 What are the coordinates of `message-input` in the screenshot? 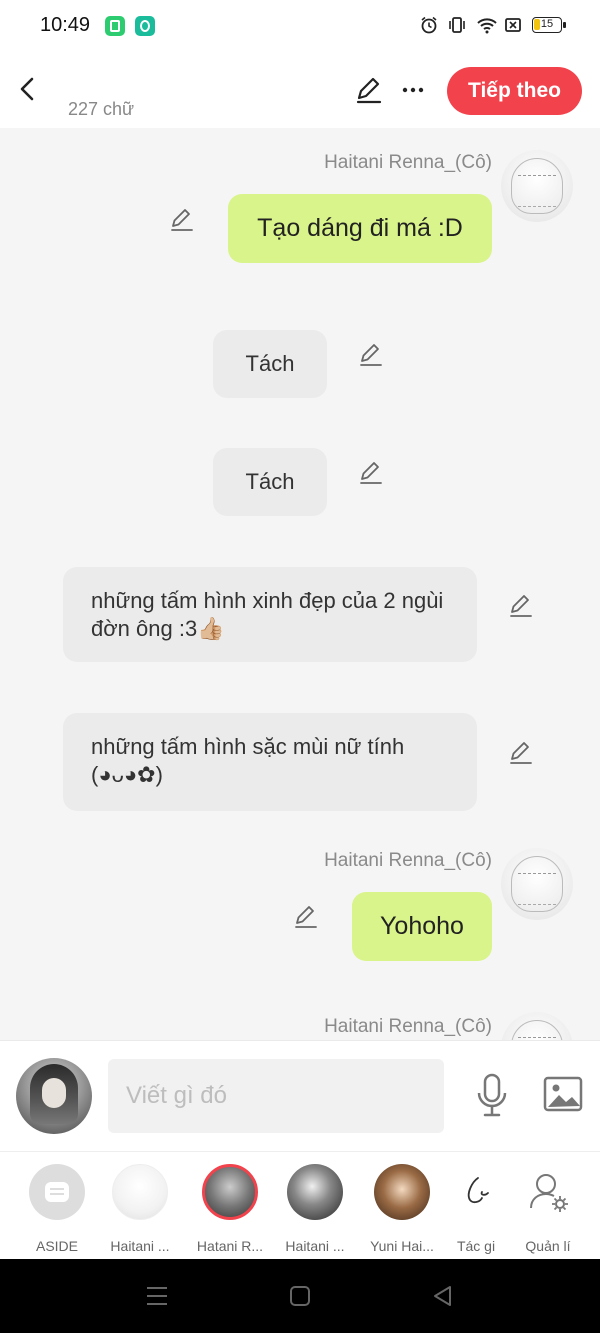 It's located at (276, 1096).